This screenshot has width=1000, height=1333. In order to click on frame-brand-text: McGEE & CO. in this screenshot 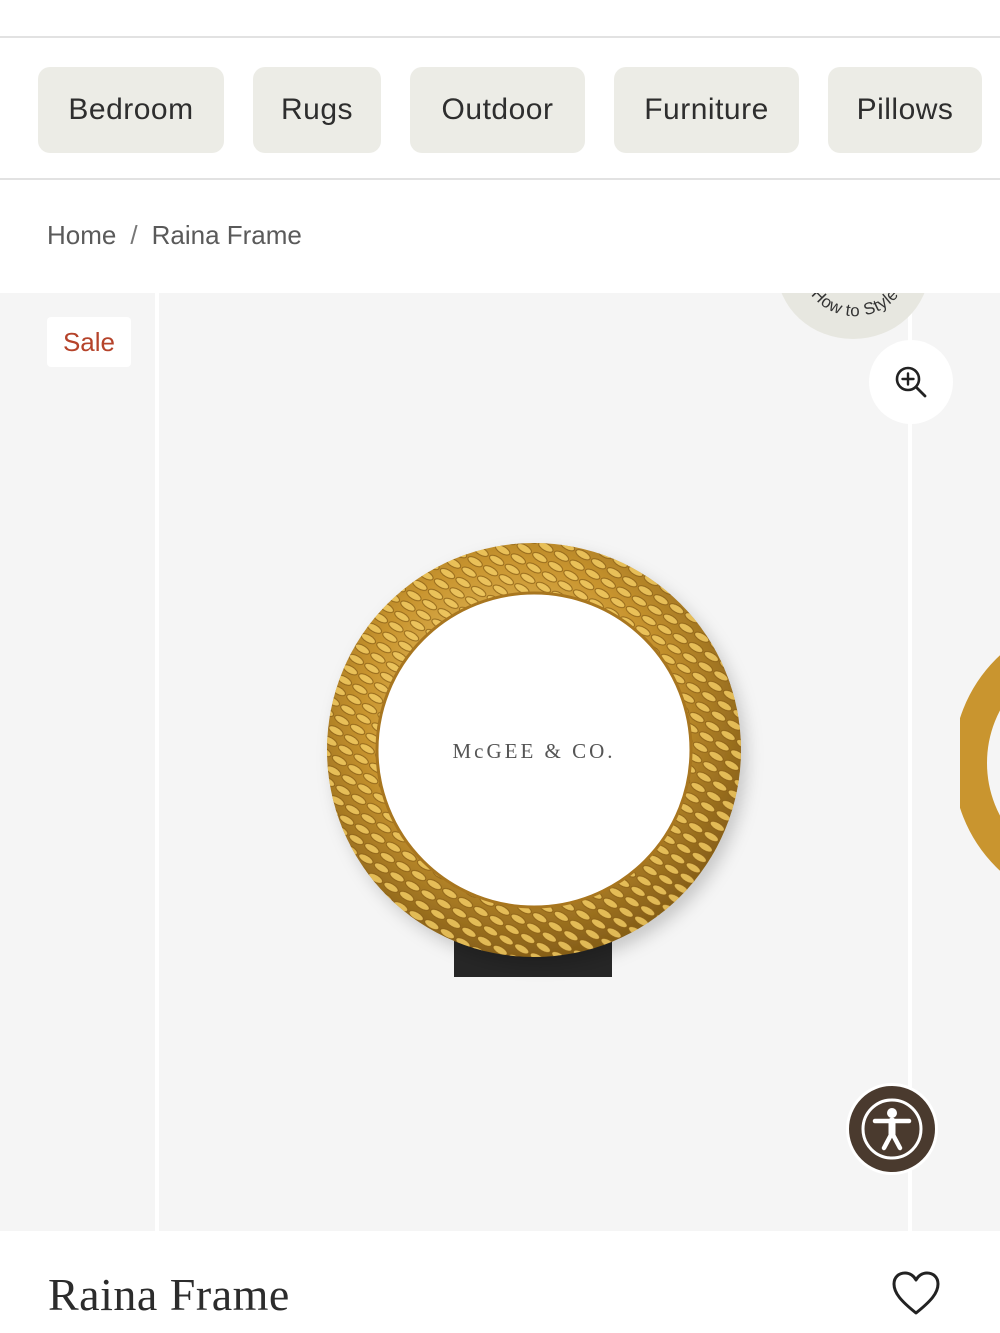, I will do `click(533, 751)`.